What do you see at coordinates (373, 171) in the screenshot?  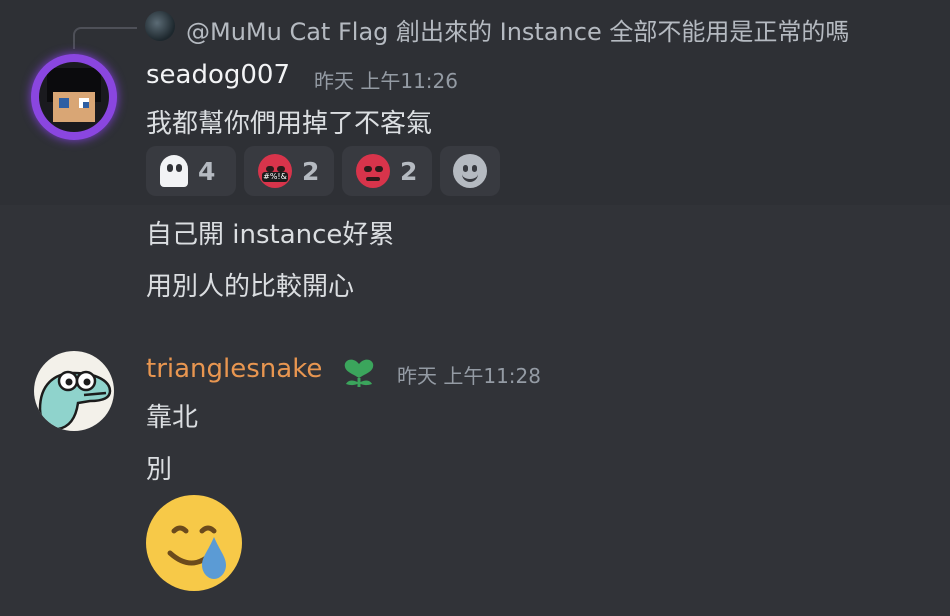 I see `angry-face-icon` at bounding box center [373, 171].